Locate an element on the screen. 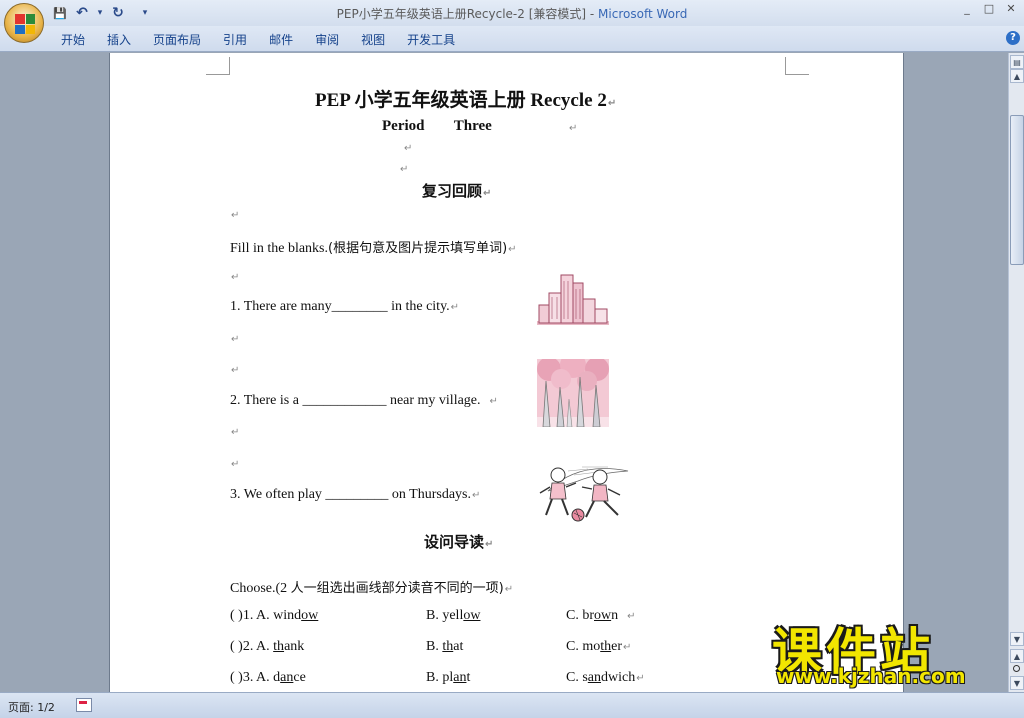 The height and width of the screenshot is (718, 1024). option-c-rest: dwich is located at coordinates (618, 677).